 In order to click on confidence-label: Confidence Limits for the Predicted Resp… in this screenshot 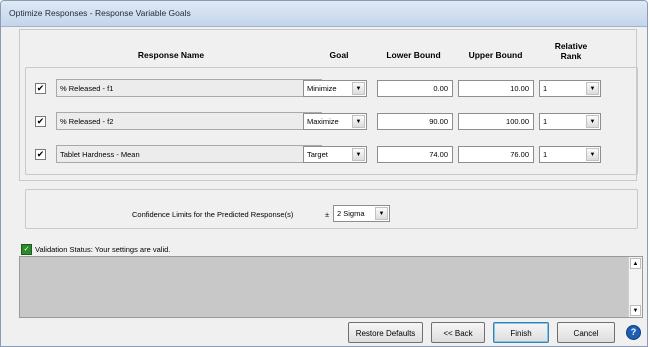, I will do `click(213, 214)`.